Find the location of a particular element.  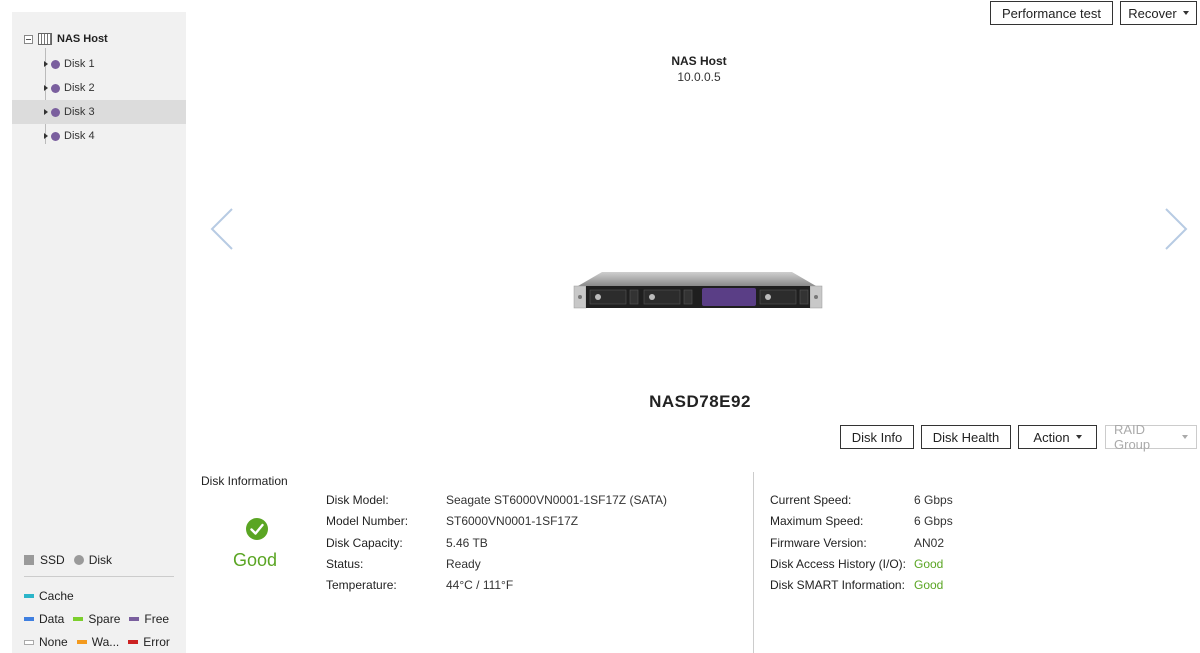

nas-device-image is located at coordinates (698, 291).